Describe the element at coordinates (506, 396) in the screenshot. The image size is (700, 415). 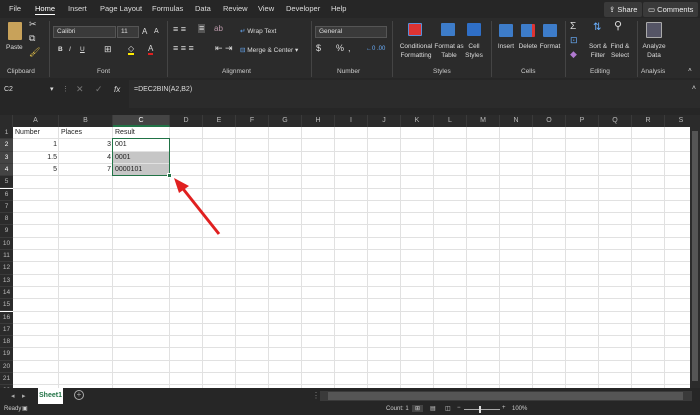
I see `horizontal-scrollbar` at that location.